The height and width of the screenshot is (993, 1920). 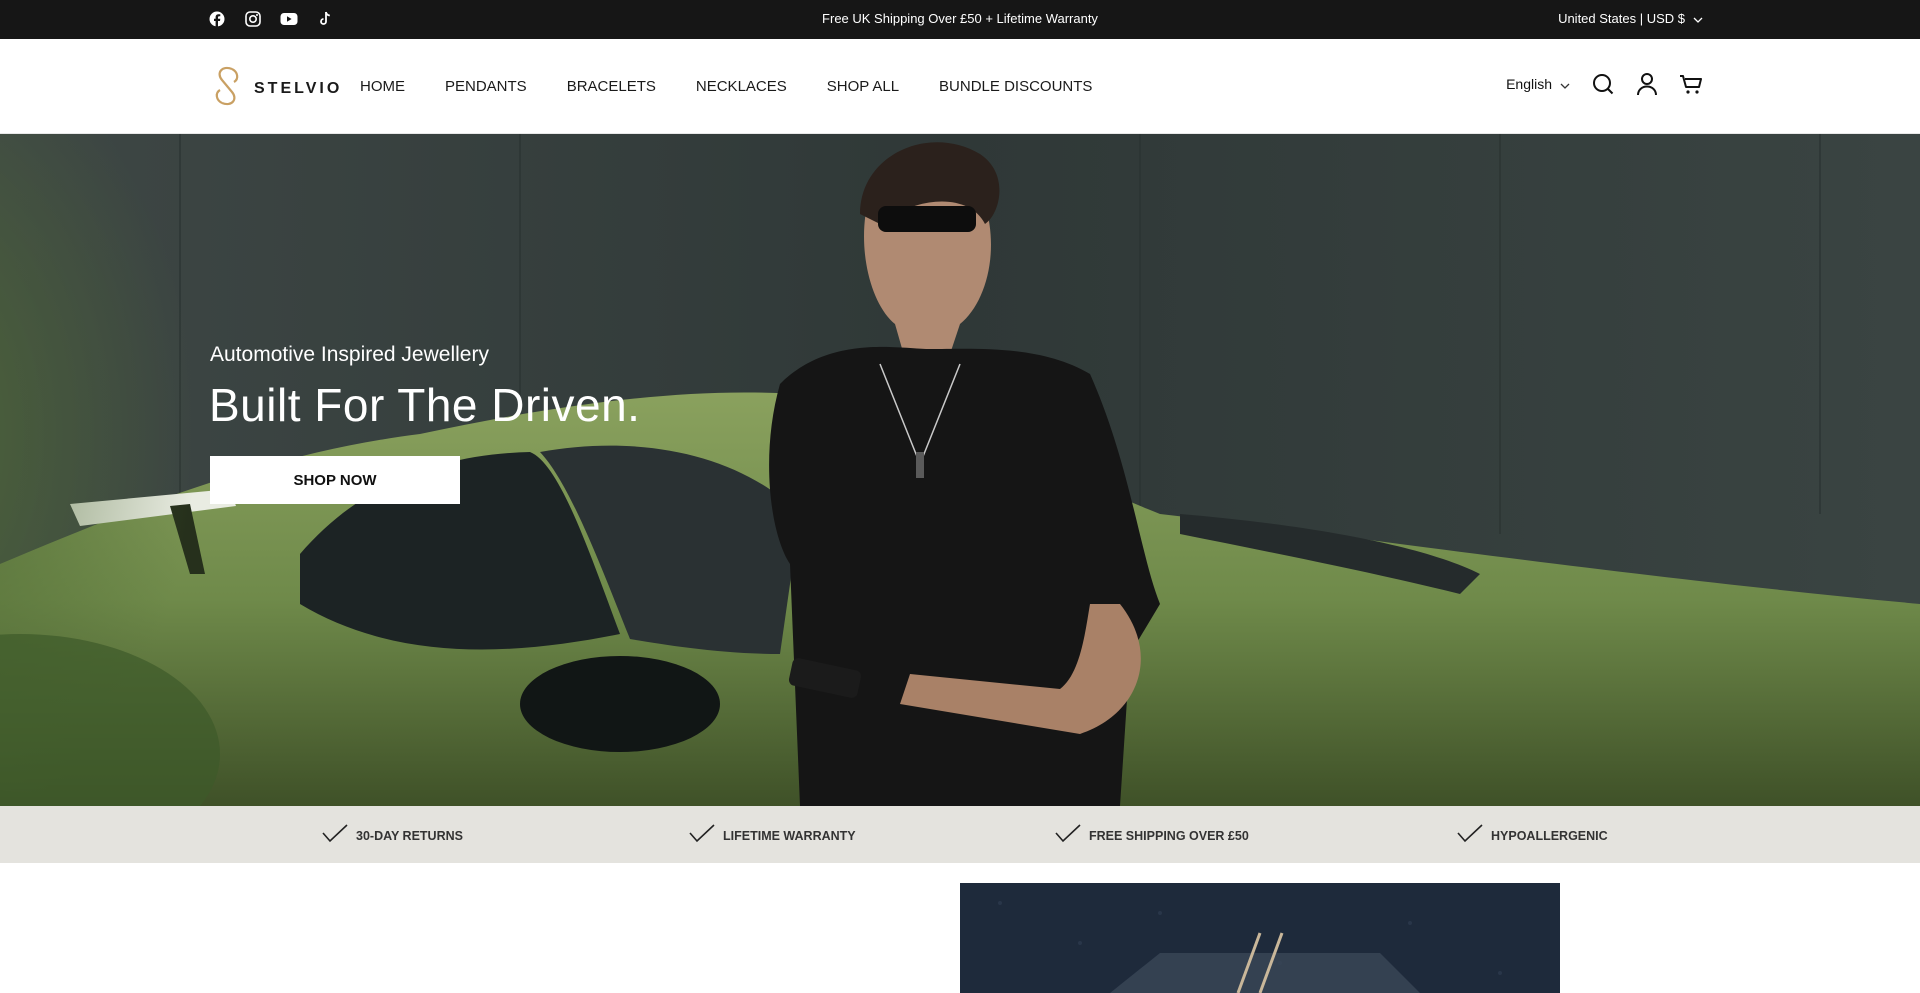 What do you see at coordinates (863, 86) in the screenshot?
I see `nav-shop-all: SHOP ALL` at bounding box center [863, 86].